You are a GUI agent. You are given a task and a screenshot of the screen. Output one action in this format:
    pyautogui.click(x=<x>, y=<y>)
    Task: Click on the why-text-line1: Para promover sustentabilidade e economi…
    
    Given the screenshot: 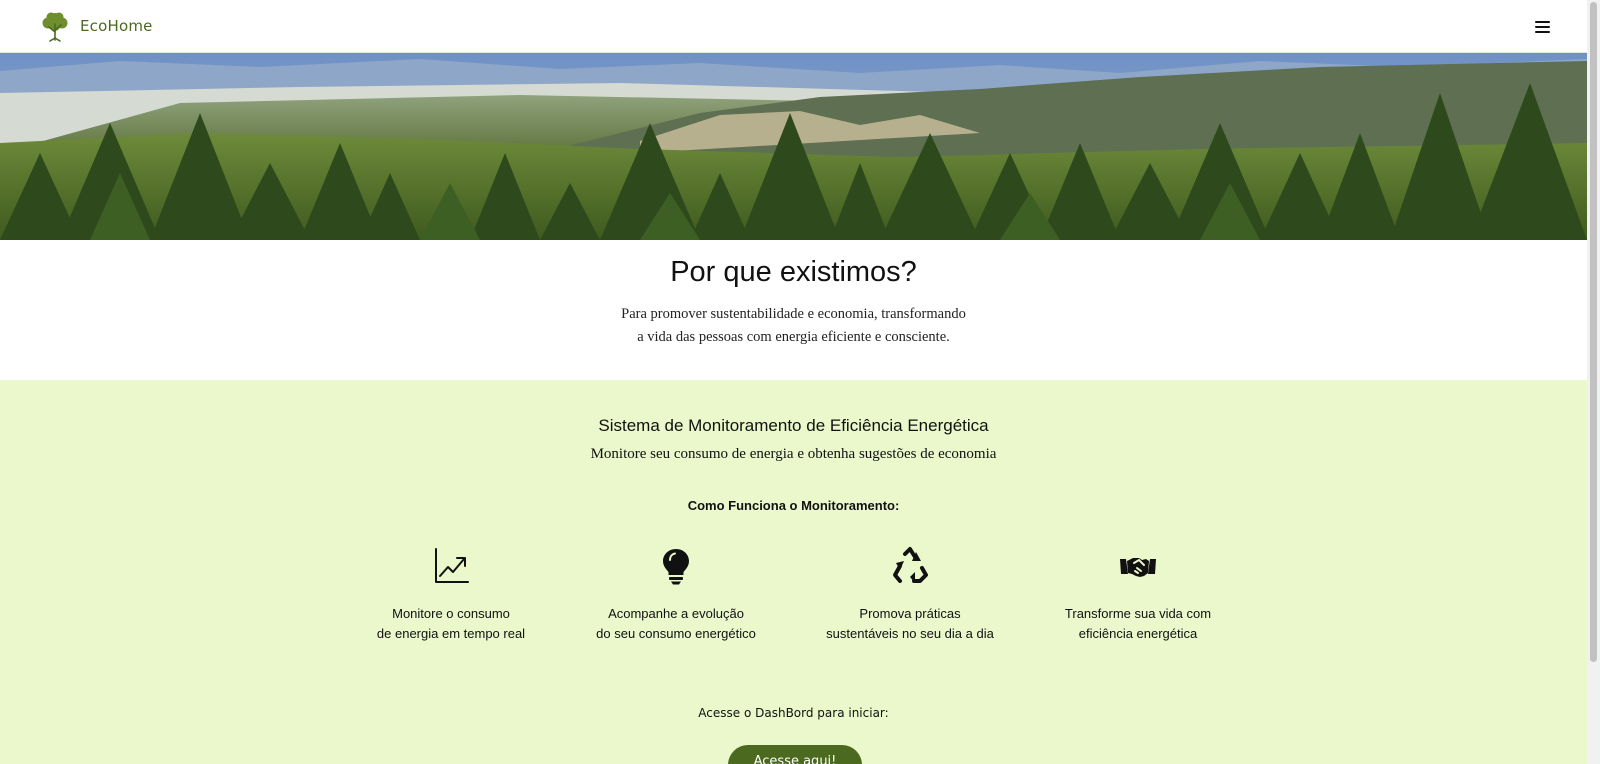 What is the action you would take?
    pyautogui.click(x=793, y=314)
    